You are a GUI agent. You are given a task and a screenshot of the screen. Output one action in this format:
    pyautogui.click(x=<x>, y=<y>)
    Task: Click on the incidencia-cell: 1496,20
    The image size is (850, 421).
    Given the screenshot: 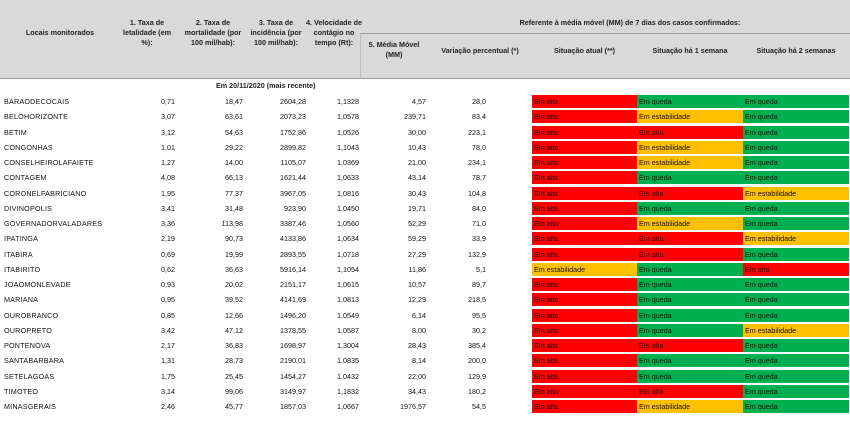 What is the action you would take?
    pyautogui.click(x=293, y=315)
    